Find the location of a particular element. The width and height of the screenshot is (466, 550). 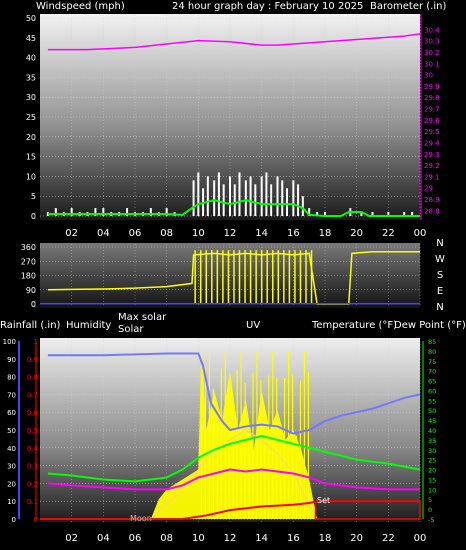

x-tick-label-top: 08 is located at coordinates (166, 233).